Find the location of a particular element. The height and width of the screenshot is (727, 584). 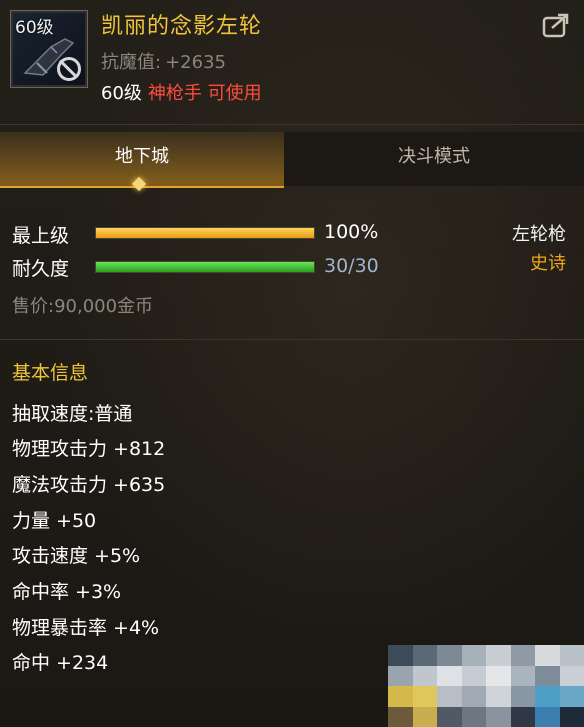

share-icon is located at coordinates (557, 25).